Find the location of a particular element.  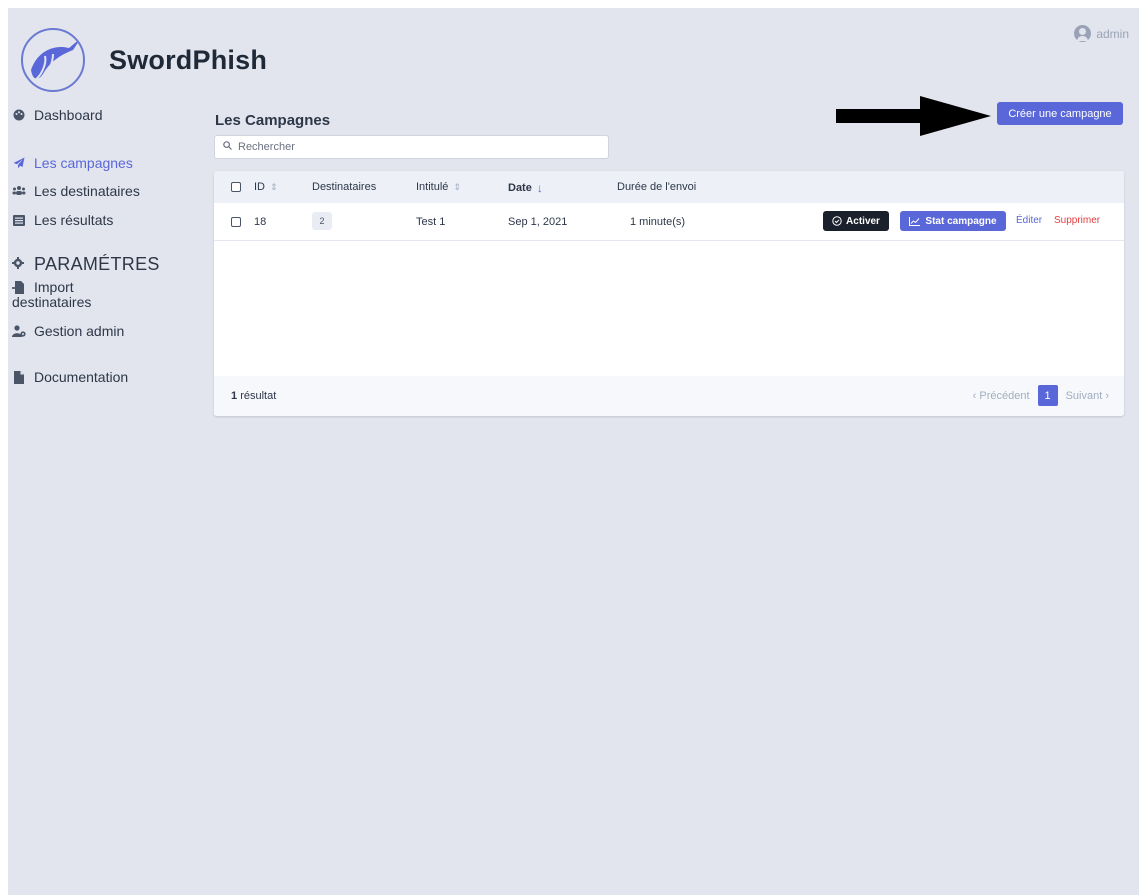

sidebar-item-label: Dashboard is located at coordinates (68, 115).